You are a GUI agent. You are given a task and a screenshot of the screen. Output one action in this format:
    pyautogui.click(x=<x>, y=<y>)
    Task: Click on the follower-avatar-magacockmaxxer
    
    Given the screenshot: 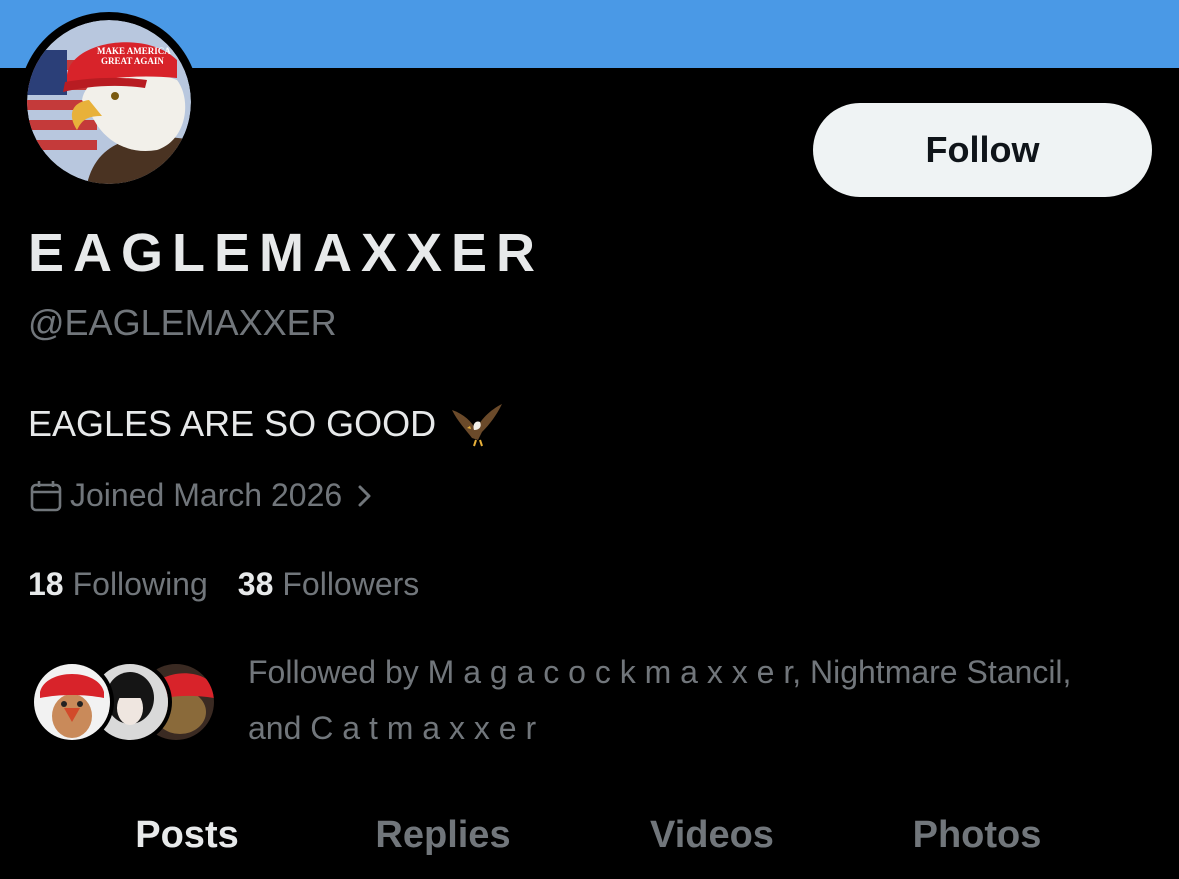 What is the action you would take?
    pyautogui.click(x=72, y=702)
    